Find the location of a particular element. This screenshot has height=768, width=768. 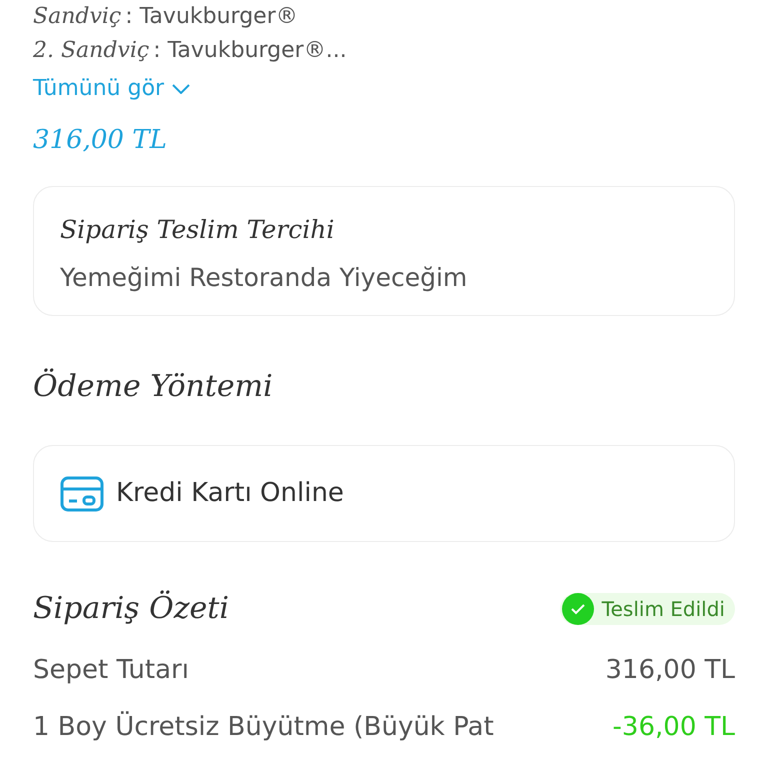

summary-label: Sepet Tutarı is located at coordinates (111, 670).